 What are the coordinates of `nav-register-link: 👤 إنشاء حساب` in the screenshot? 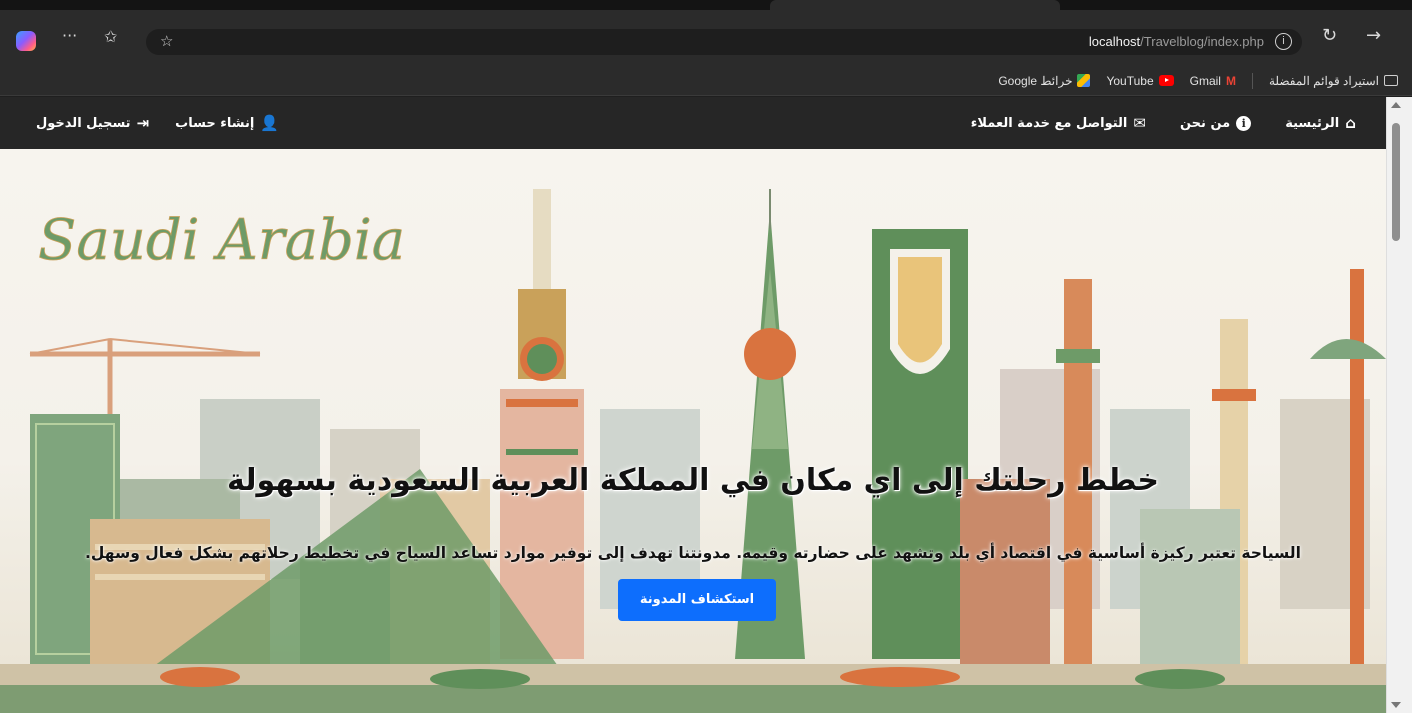 It's located at (227, 122).